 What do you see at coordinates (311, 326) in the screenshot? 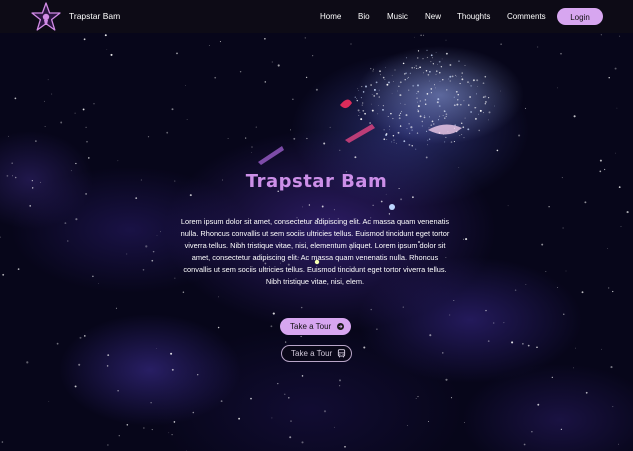
I see `take-a-tour-label: Take a Tour` at bounding box center [311, 326].